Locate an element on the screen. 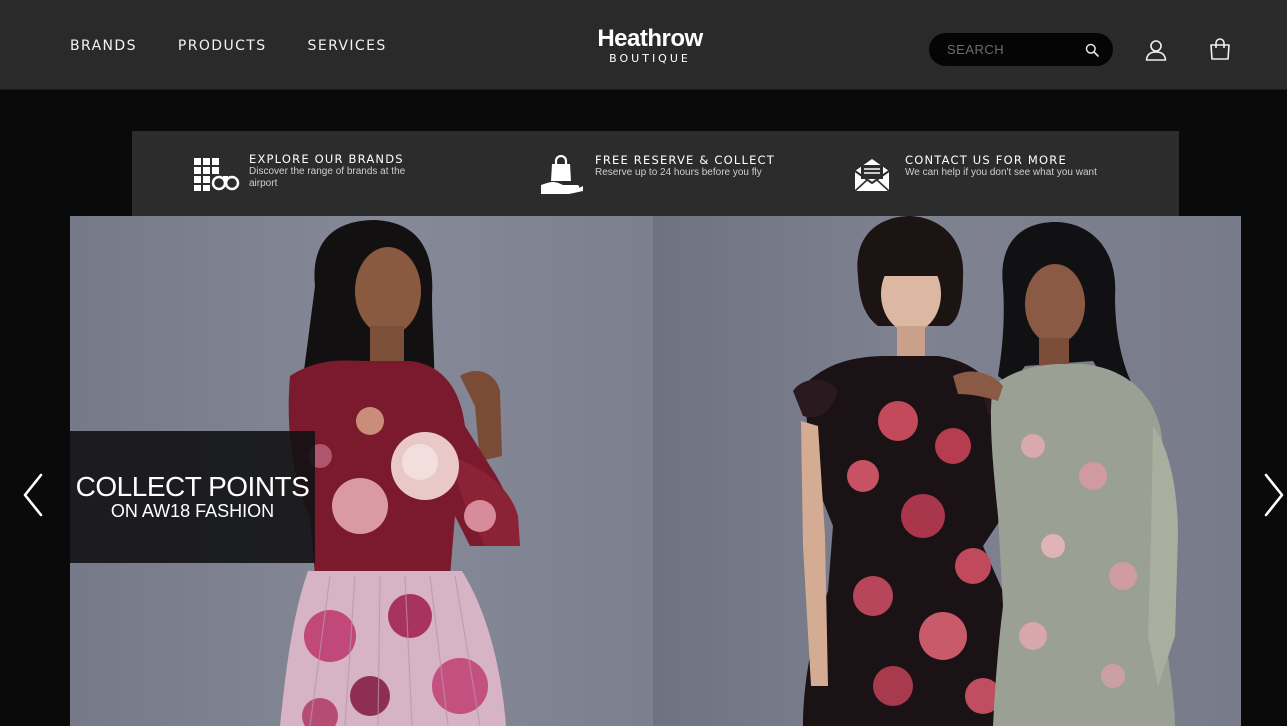 Image resolution: width=1287 pixels, height=726 pixels. search-icon is located at coordinates (1092, 50).